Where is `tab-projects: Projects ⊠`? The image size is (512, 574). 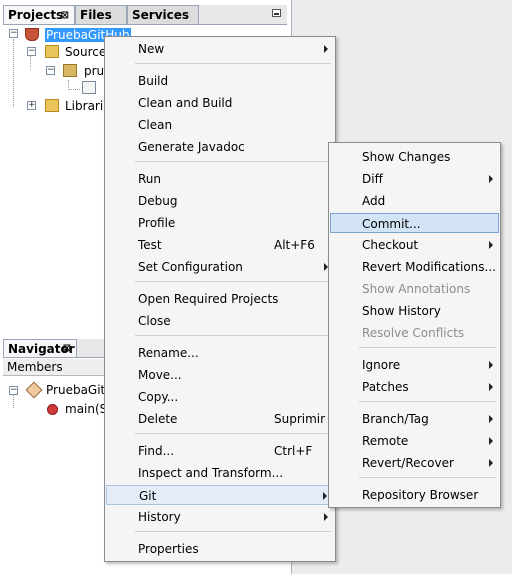
tab-projects: Projects ⊠ is located at coordinates (39, 14).